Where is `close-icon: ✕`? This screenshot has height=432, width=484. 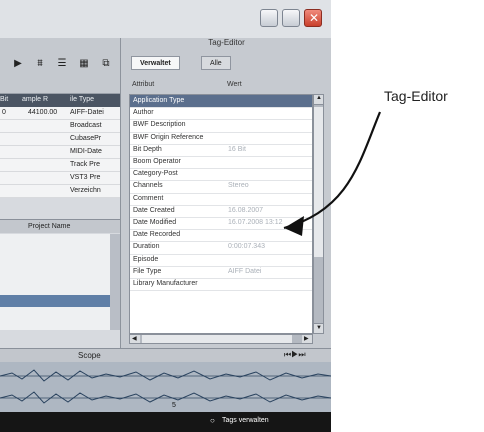 close-icon: ✕ is located at coordinates (314, 18).